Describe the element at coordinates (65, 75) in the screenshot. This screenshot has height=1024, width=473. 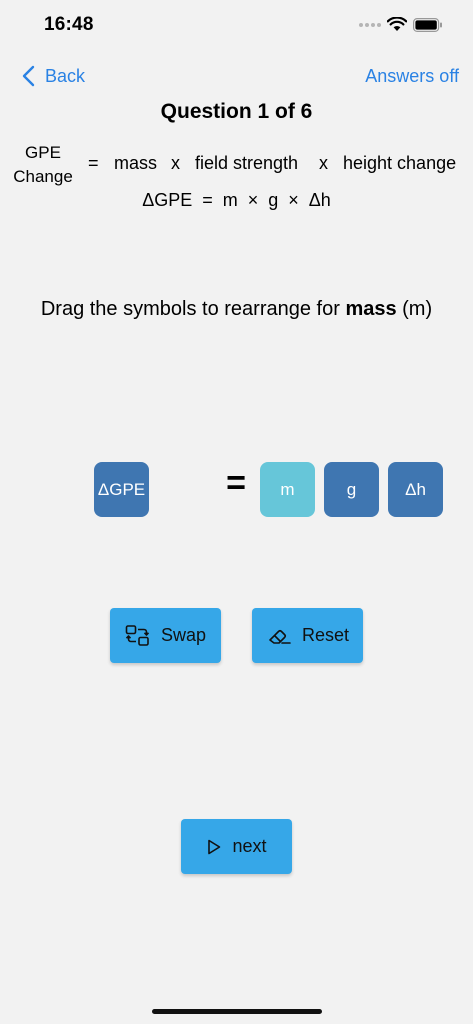
I see `back-label: Back` at that location.